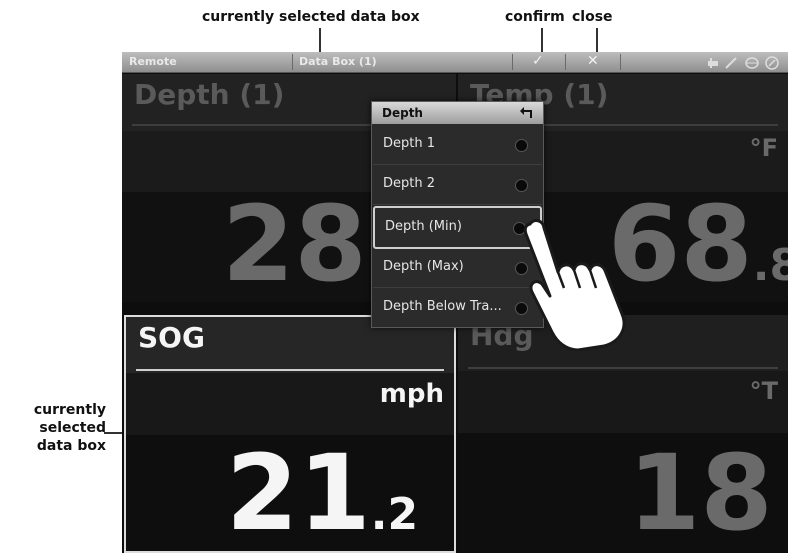 The image size is (788, 553). I want to click on current-data-box-label: Data Box (1), so click(338, 61).